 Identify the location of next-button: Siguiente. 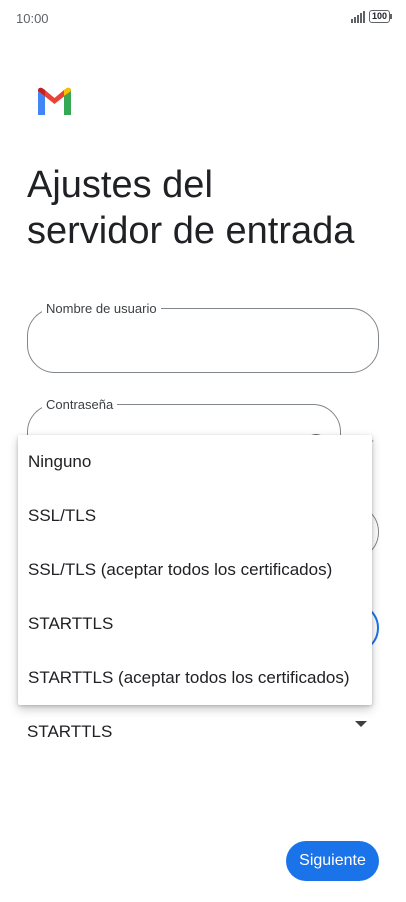
(332, 861).